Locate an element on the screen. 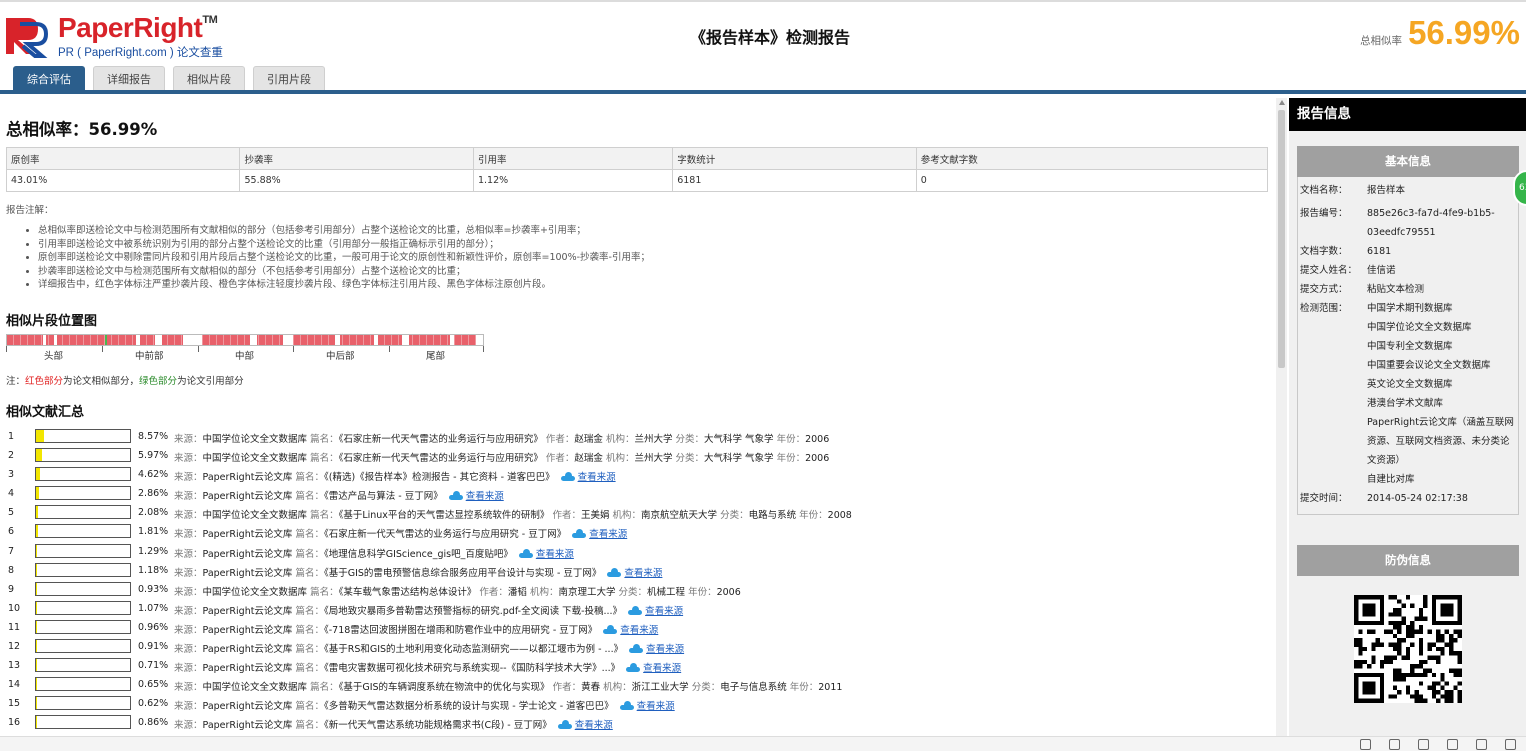 This screenshot has height=751, width=1526. tab-3: 相似片段 is located at coordinates (209, 79).